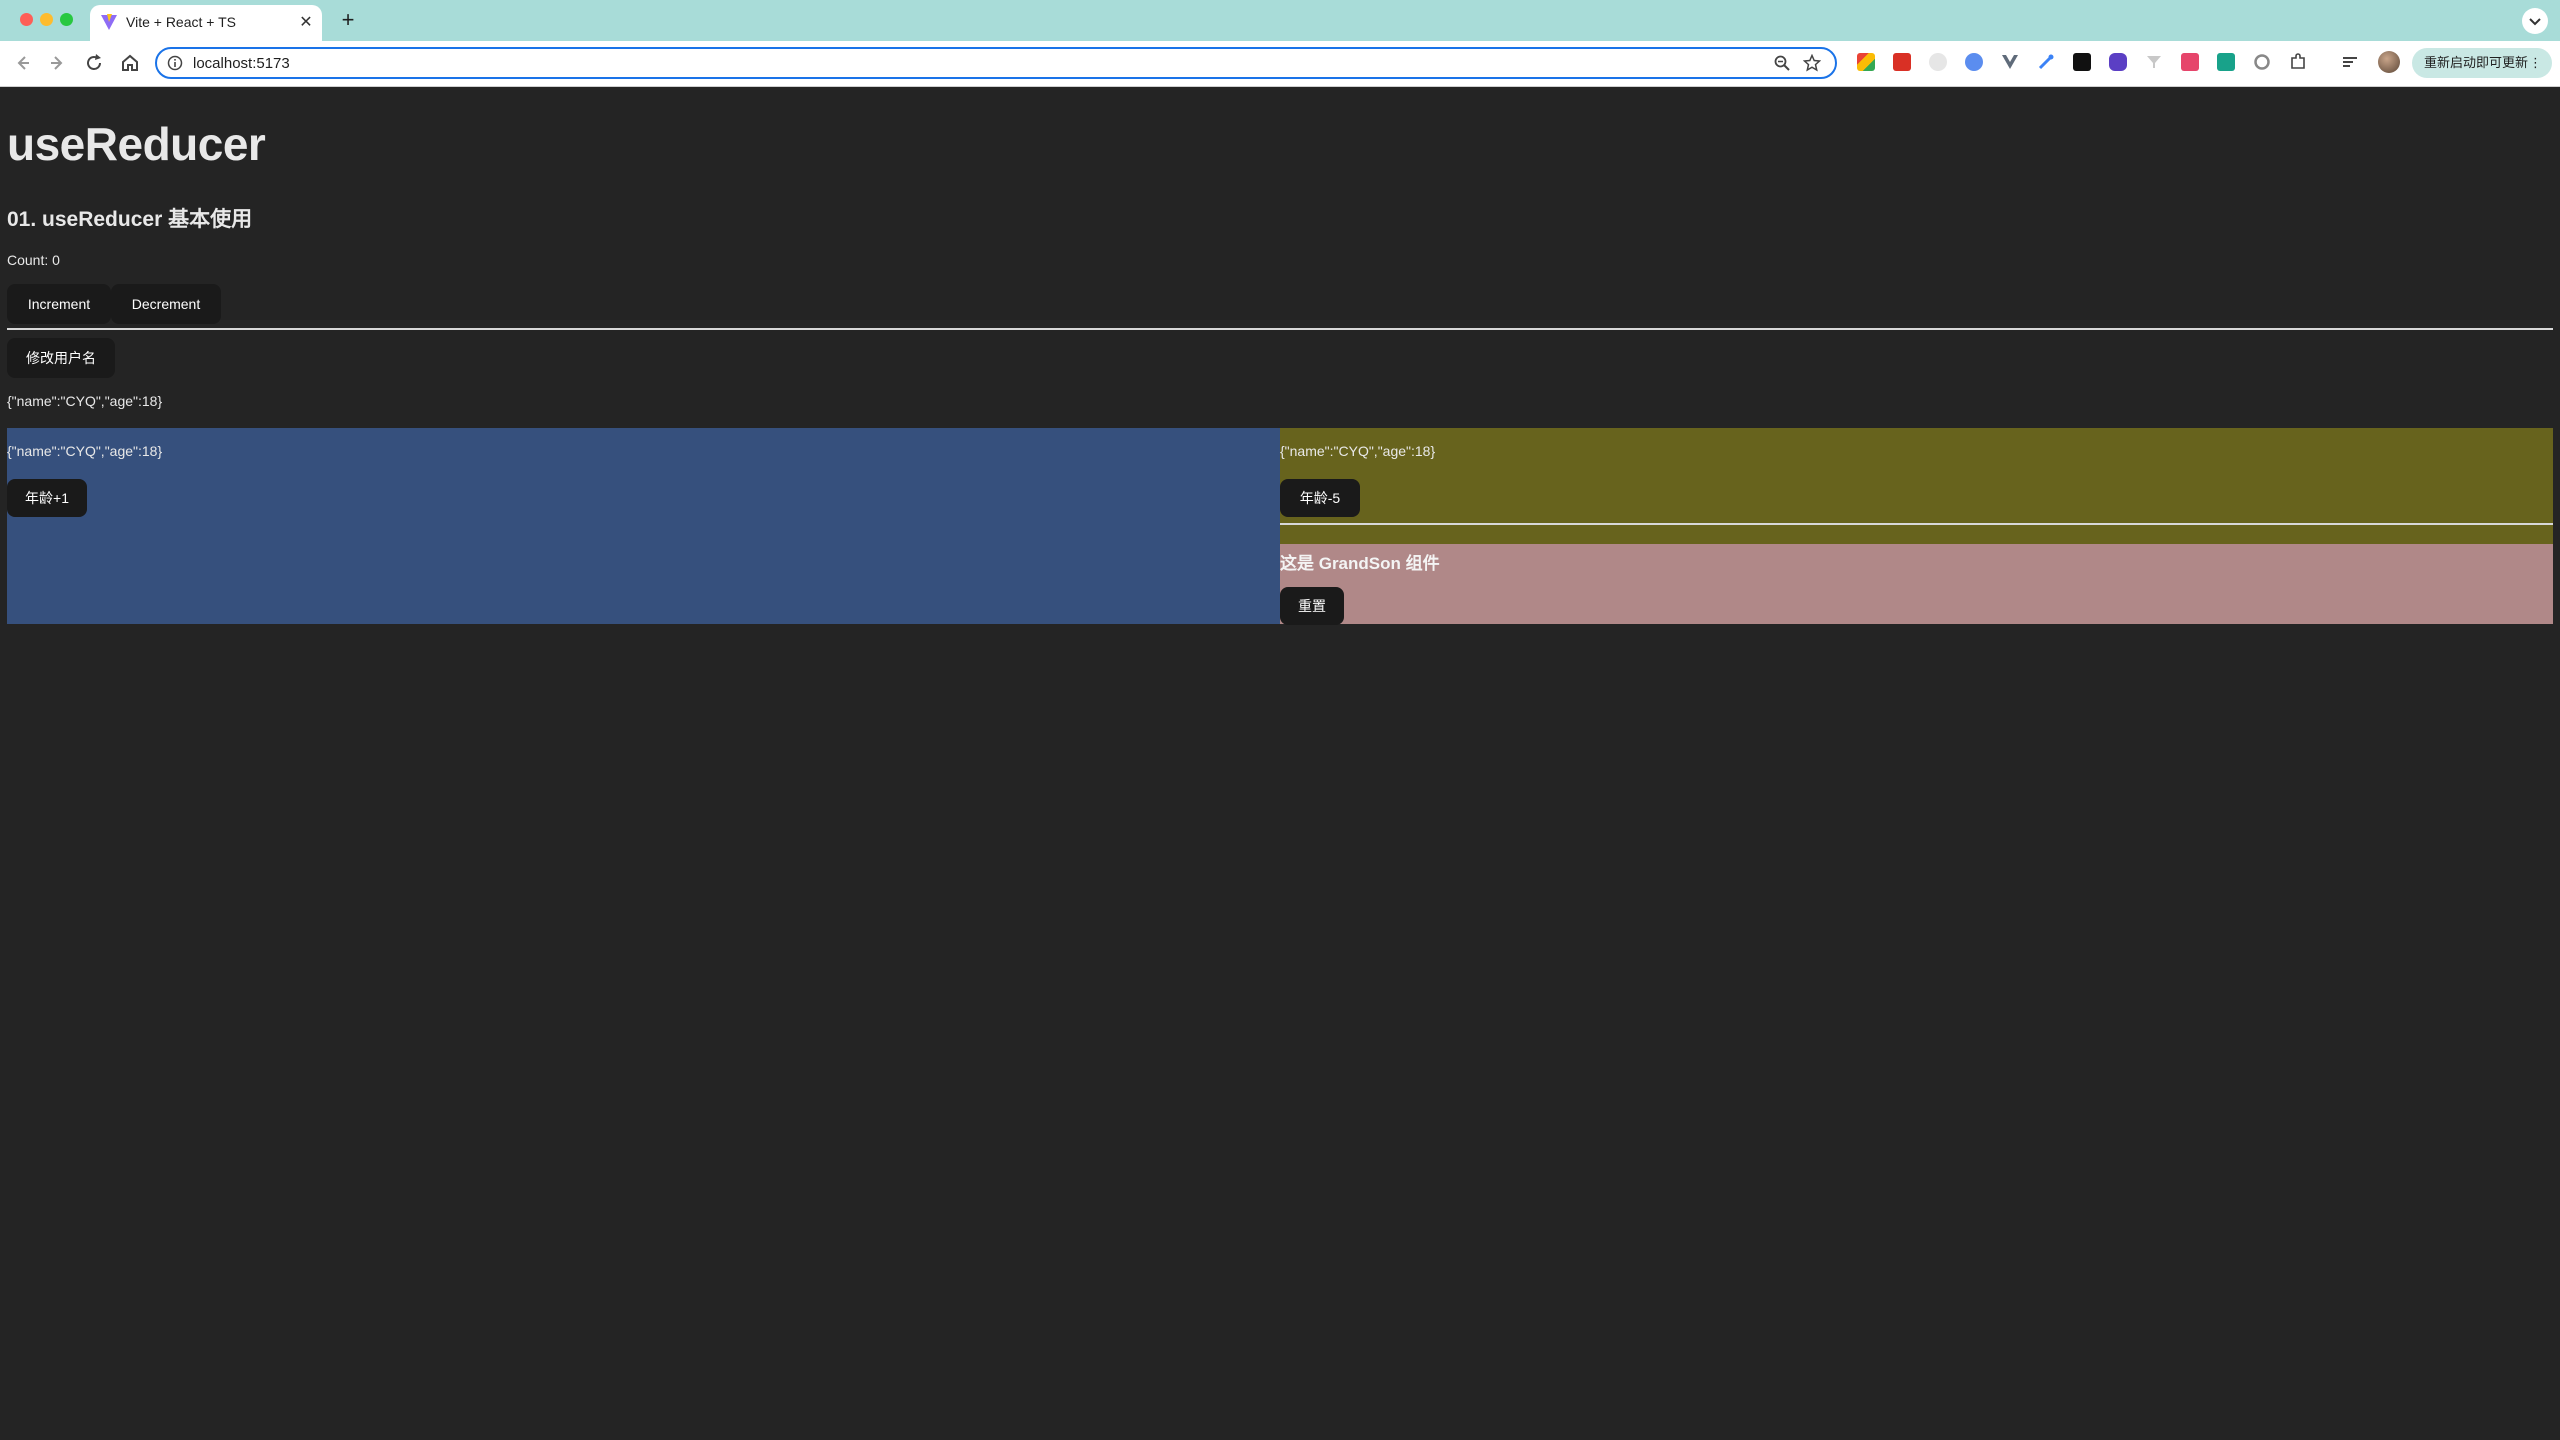  What do you see at coordinates (47, 498) in the screenshot?
I see `age-plus-one-button: 年龄+1` at bounding box center [47, 498].